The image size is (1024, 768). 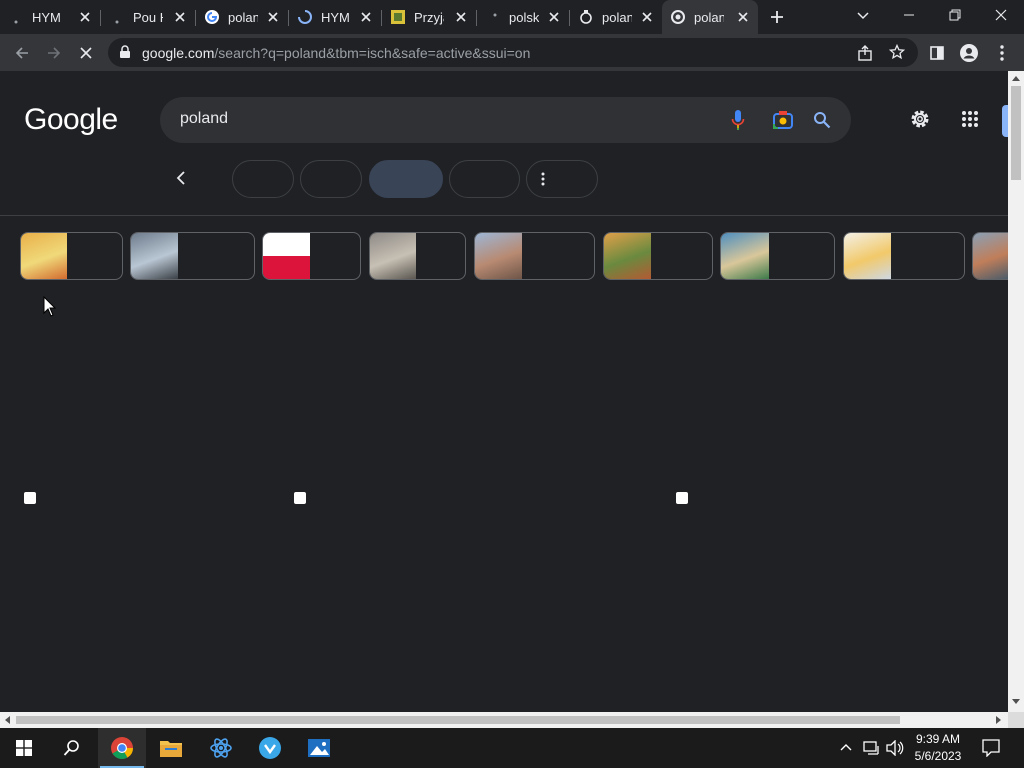 What do you see at coordinates (212, 17) in the screenshot?
I see `google-favicon-icon` at bounding box center [212, 17].